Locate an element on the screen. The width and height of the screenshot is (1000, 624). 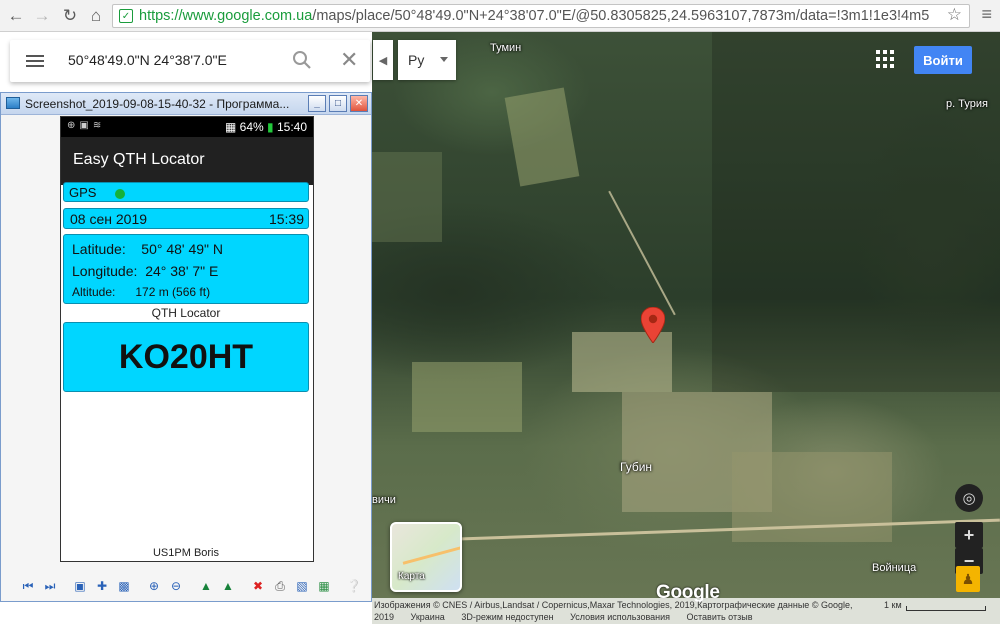
slideshow-icon: ▩ is located at coordinates (124, 586).